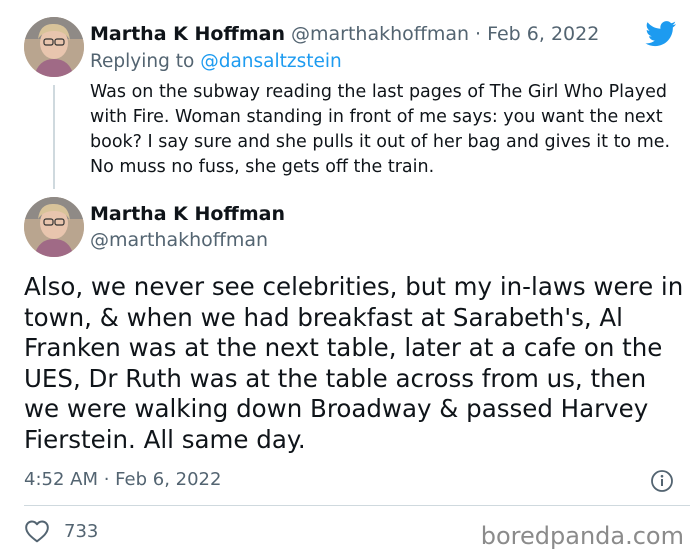  I want to click on tweet-date: Feb 6, 2022, so click(543, 34).